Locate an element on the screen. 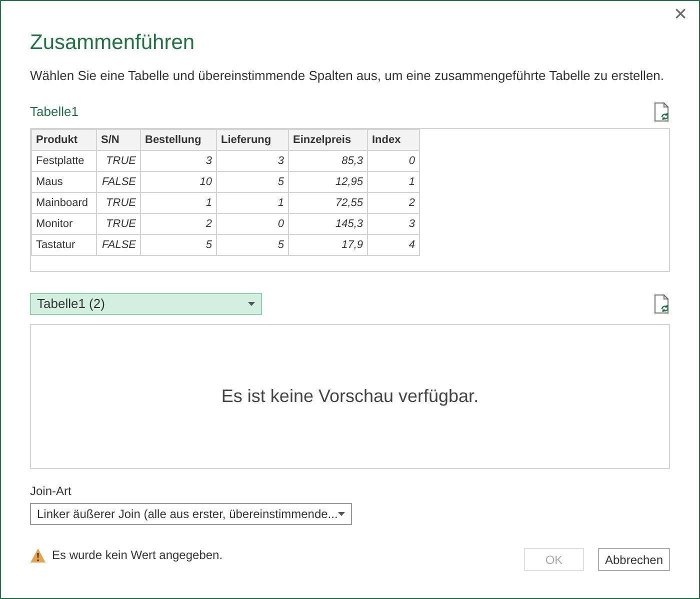 This screenshot has height=599, width=700. no-preview-message: Es ist keine Vorschau verfügbar. is located at coordinates (350, 396).